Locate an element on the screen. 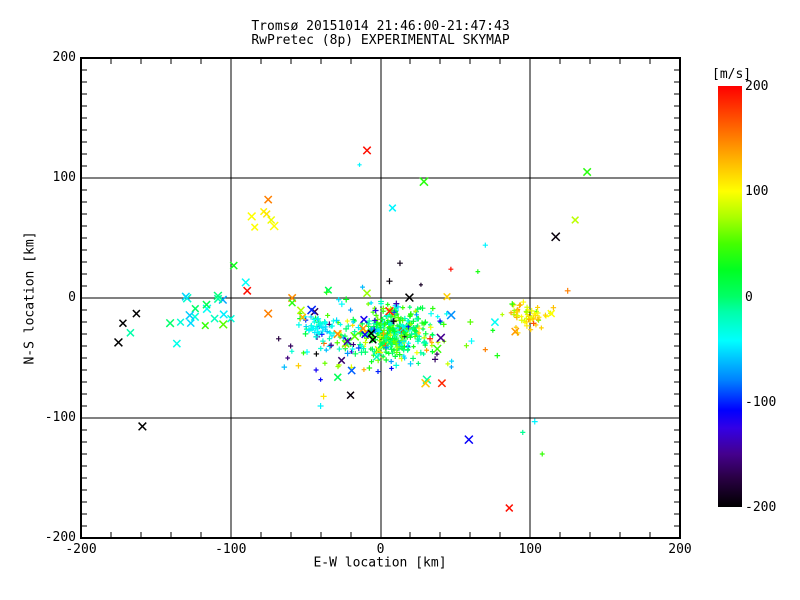  y-tick-label: 200 is located at coordinates (64, 57).